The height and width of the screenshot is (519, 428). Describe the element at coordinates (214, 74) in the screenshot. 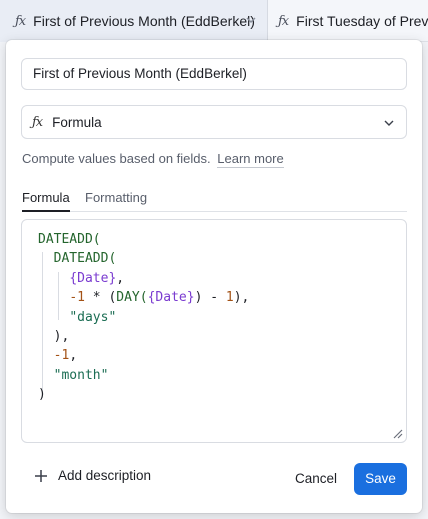

I see `field-name-input: First of Previous Month (EddBerkel)` at that location.